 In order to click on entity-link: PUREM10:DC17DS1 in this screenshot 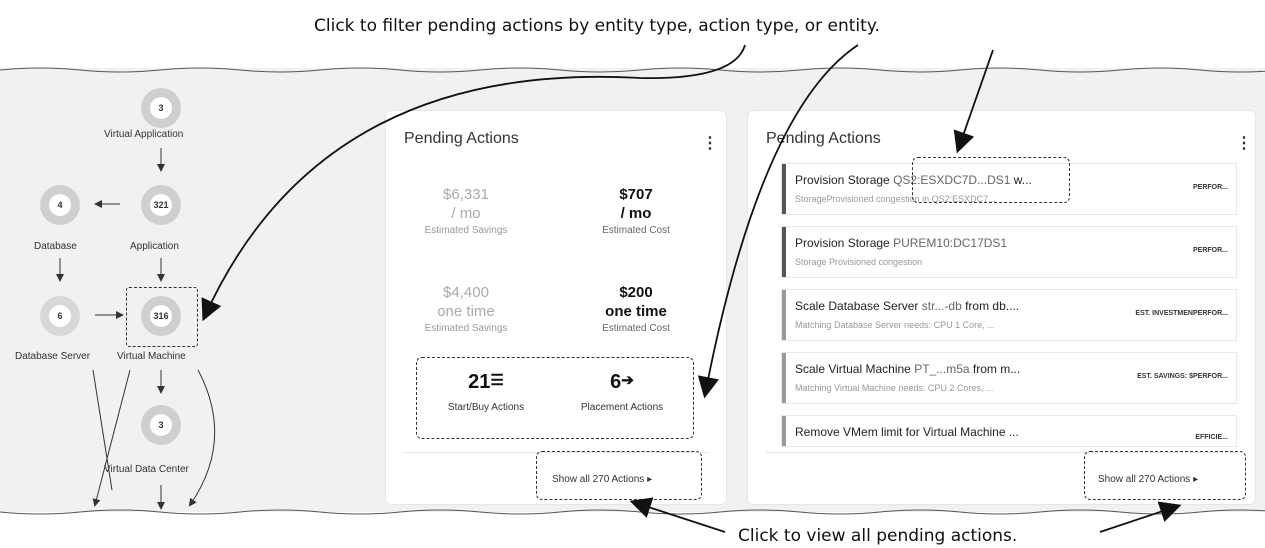, I will do `click(950, 243)`.